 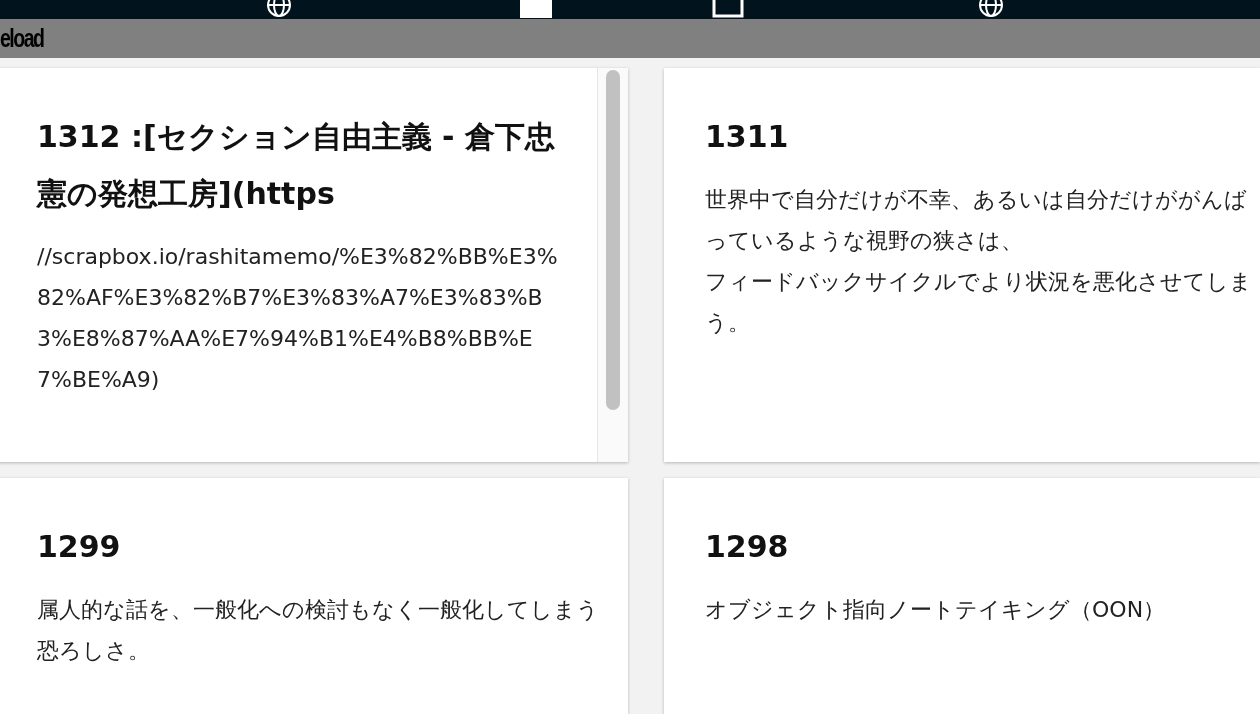 What do you see at coordinates (978, 302) in the screenshot?
I see `card-text: フィードバックサイクルでより状況を悪化させてしまう。` at bounding box center [978, 302].